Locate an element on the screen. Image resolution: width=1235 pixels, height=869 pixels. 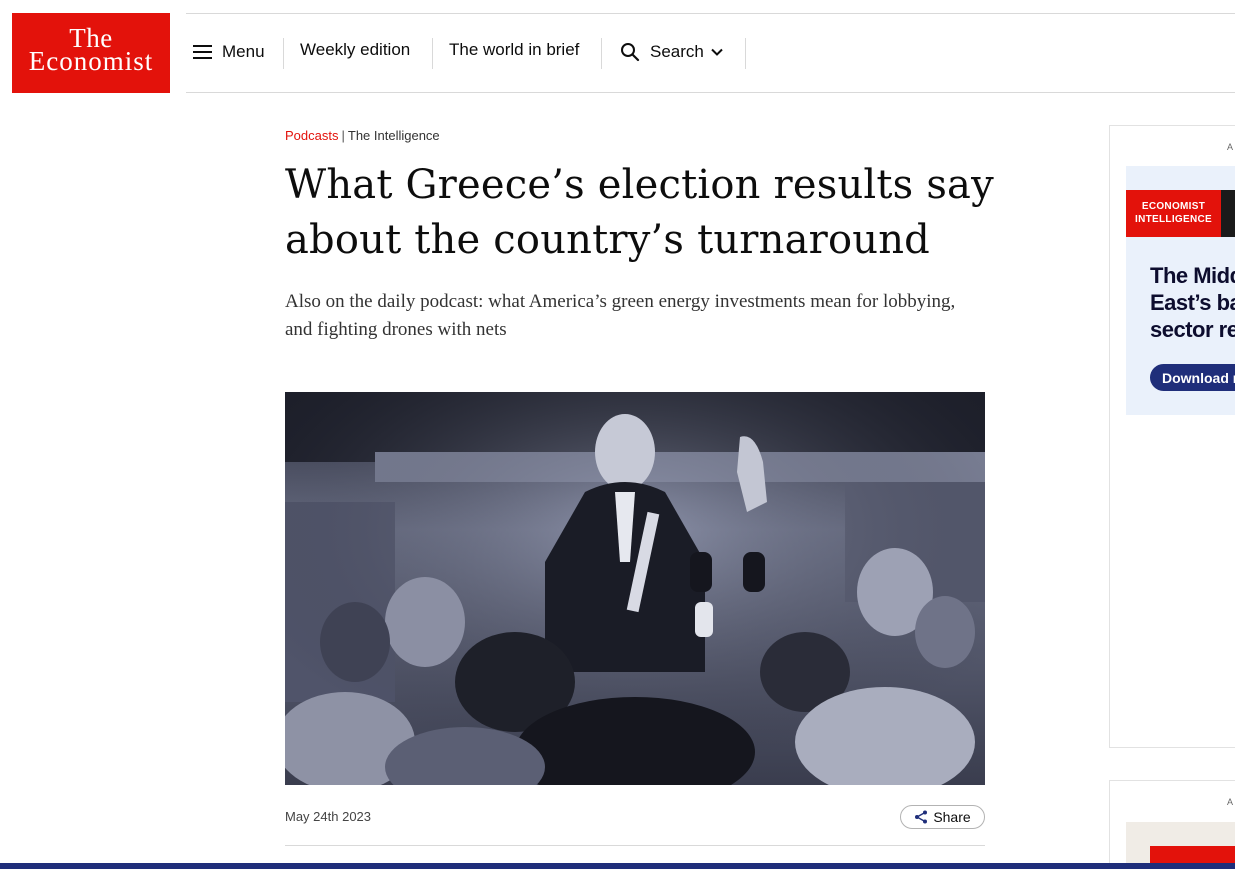
ad-title: The Midd East’s ba sector re is located at coordinates (1192, 302).